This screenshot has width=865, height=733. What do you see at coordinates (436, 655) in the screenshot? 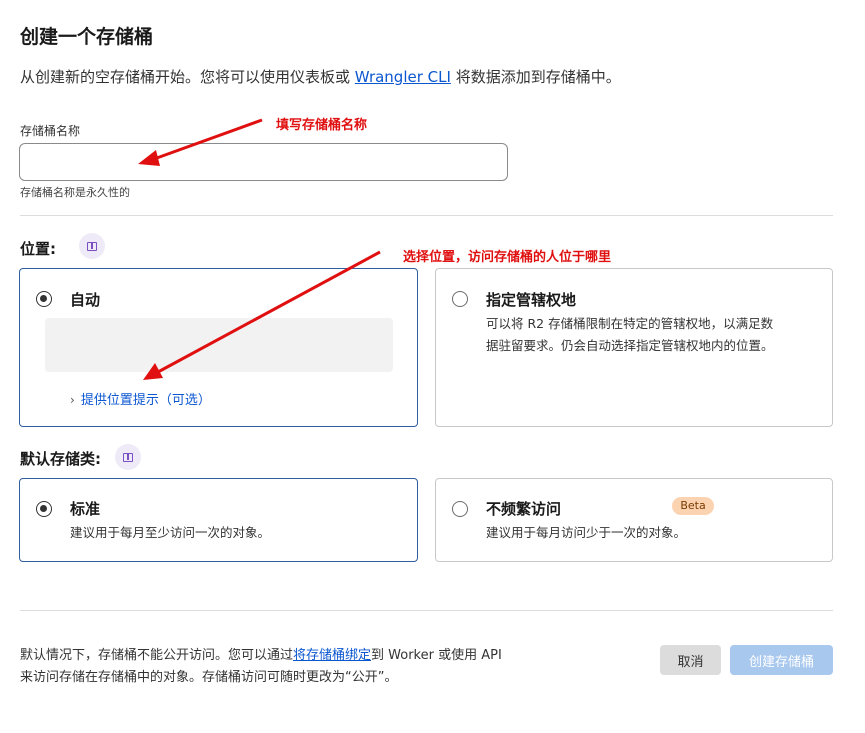
I see `footer-text-suffix: 到 Worker 或使用 API` at bounding box center [436, 655].